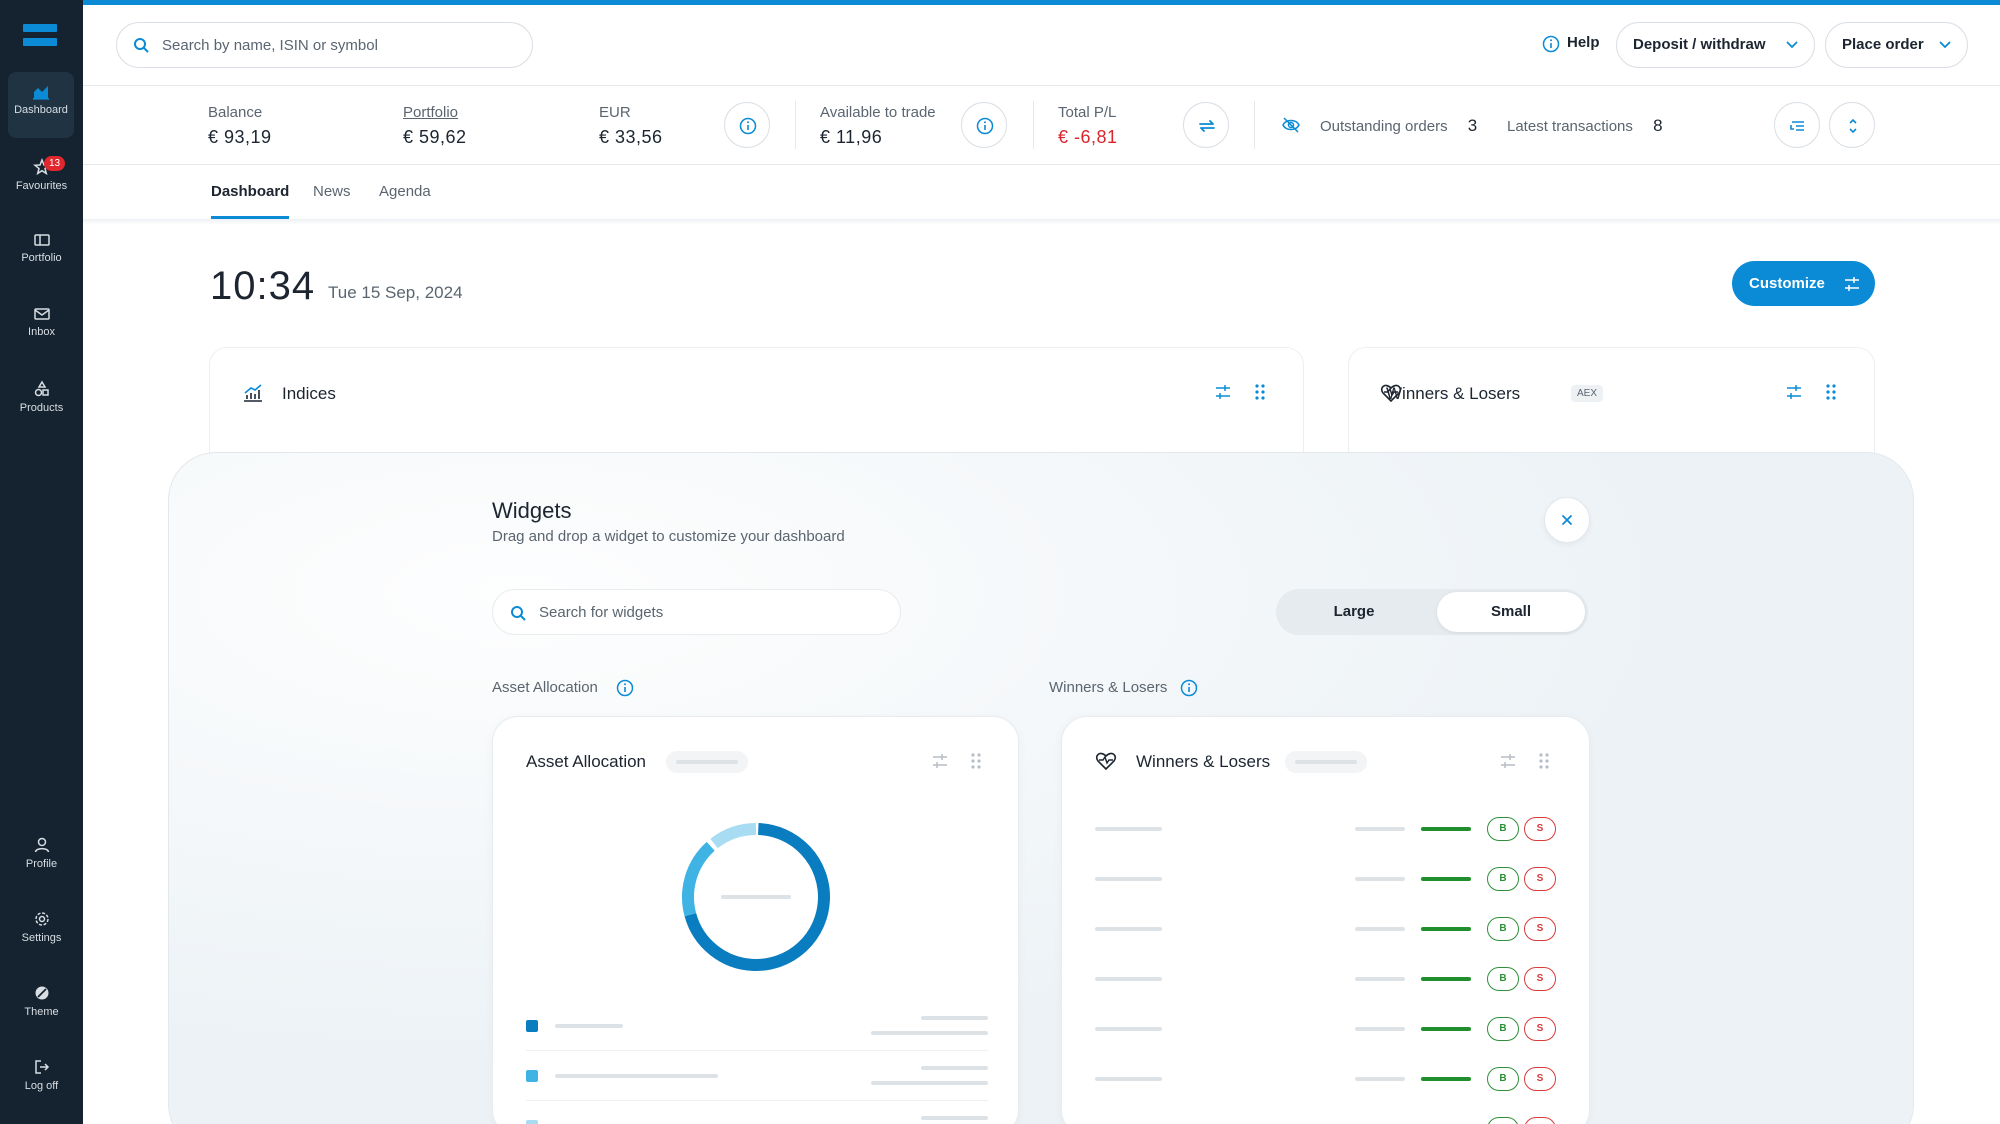 The height and width of the screenshot is (1124, 2000). What do you see at coordinates (250, 191) in the screenshot?
I see `tab-dashboard: Dashboard` at bounding box center [250, 191].